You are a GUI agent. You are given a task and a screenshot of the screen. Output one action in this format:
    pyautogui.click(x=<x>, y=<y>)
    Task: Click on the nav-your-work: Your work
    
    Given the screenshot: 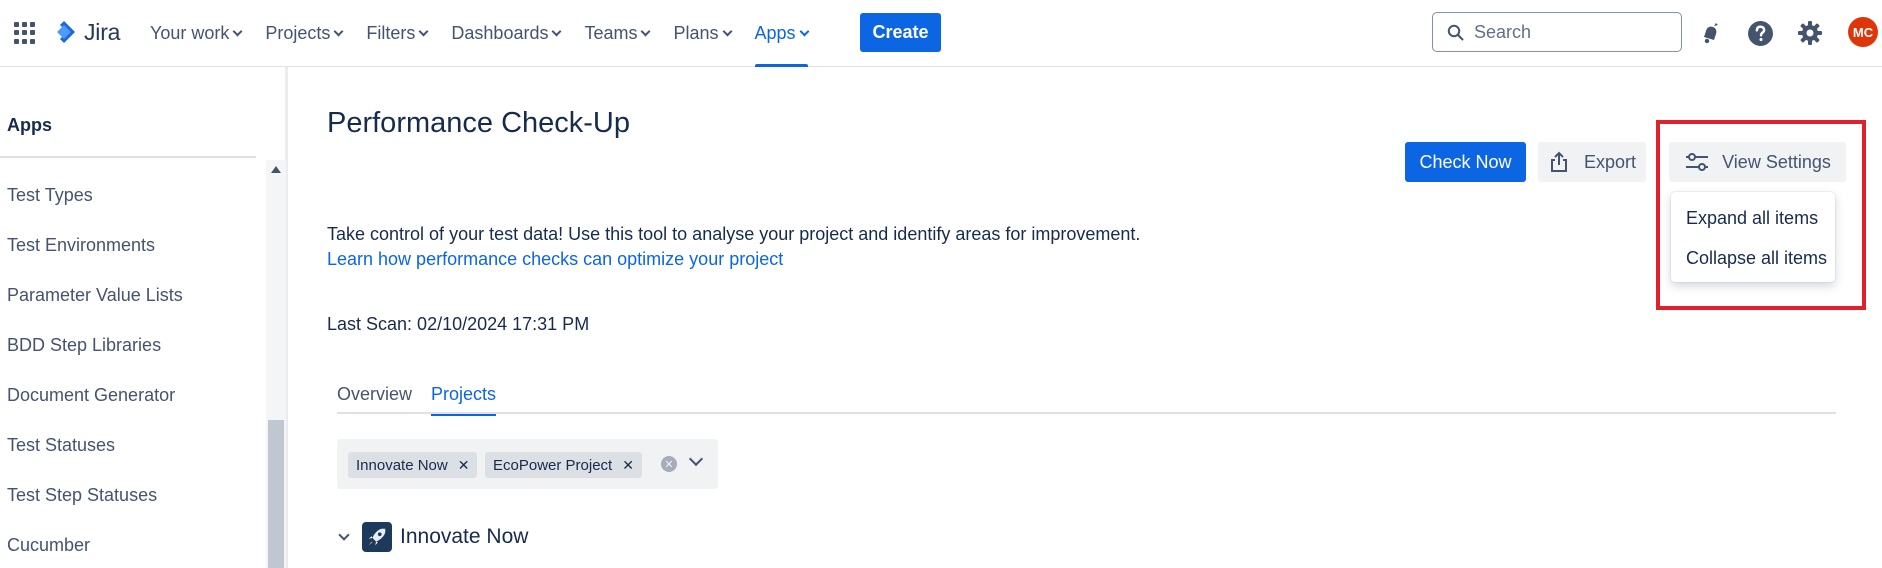 What is the action you would take?
    pyautogui.click(x=196, y=33)
    